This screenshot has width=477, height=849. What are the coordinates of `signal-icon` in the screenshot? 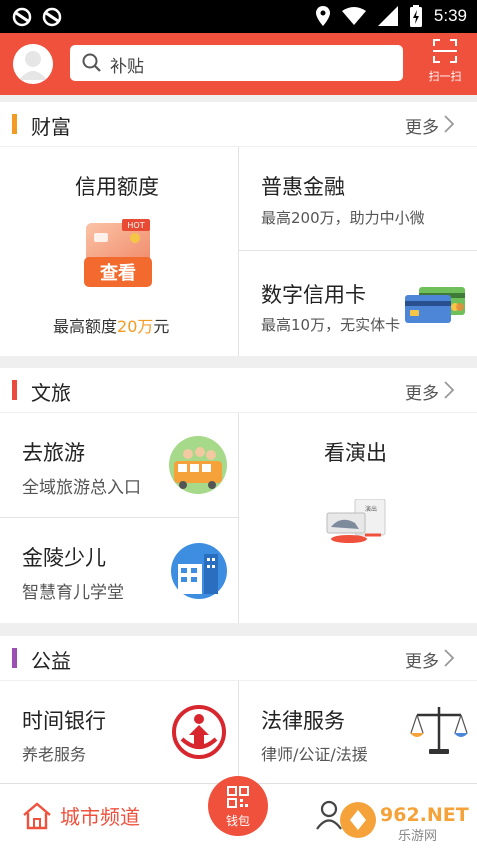 It's located at (387, 16).